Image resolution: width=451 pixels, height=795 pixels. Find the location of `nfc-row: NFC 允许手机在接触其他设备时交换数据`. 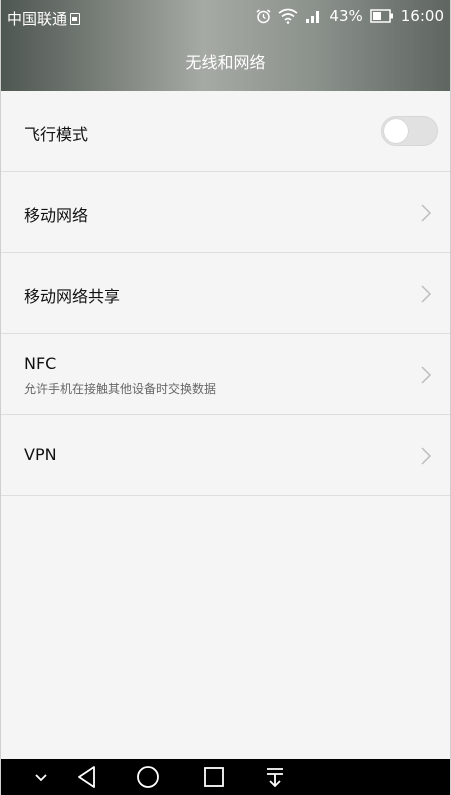

nfc-row: NFC 允许手机在接触其他设备时交换数据 is located at coordinates (225, 374).